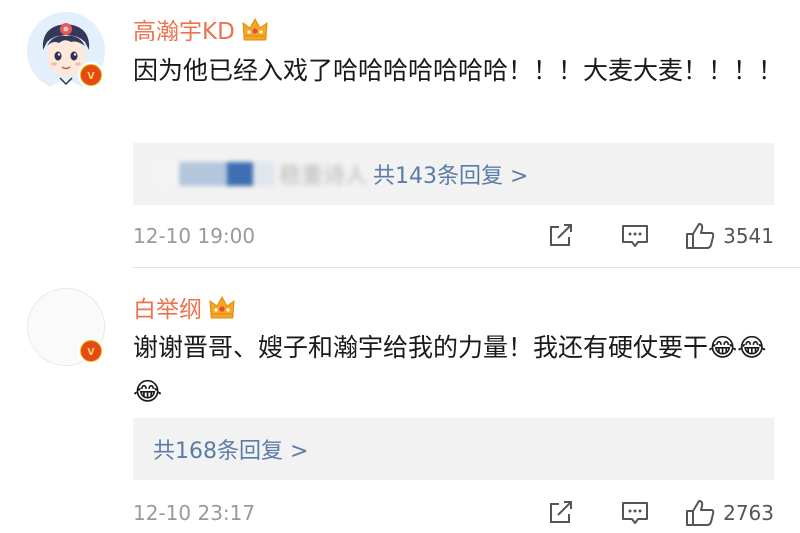 The width and height of the screenshot is (800, 533). What do you see at coordinates (194, 236) in the screenshot?
I see `timestamp: 12-10 19:00` at bounding box center [194, 236].